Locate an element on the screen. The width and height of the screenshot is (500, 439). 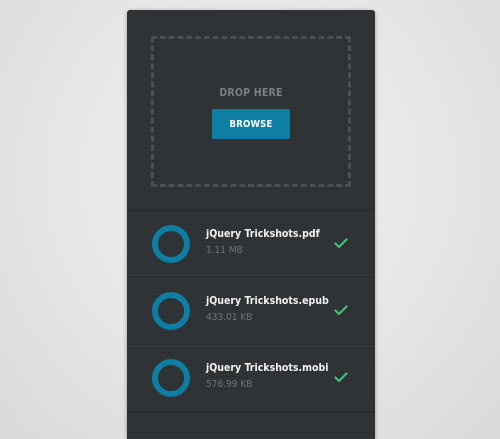
file-name: jQuery Trickshots.mobi is located at coordinates (267, 368).